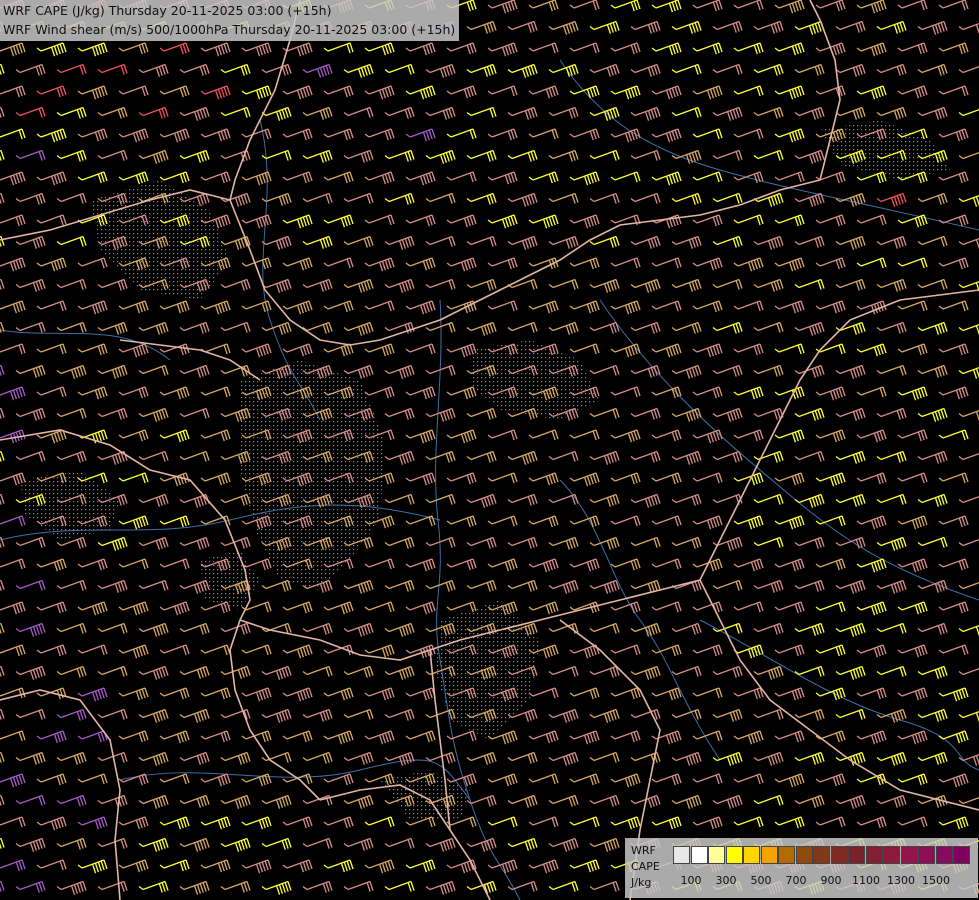 The height and width of the screenshot is (900, 979). Describe the element at coordinates (796, 880) in the screenshot. I see `legend-tick: 700` at that location.